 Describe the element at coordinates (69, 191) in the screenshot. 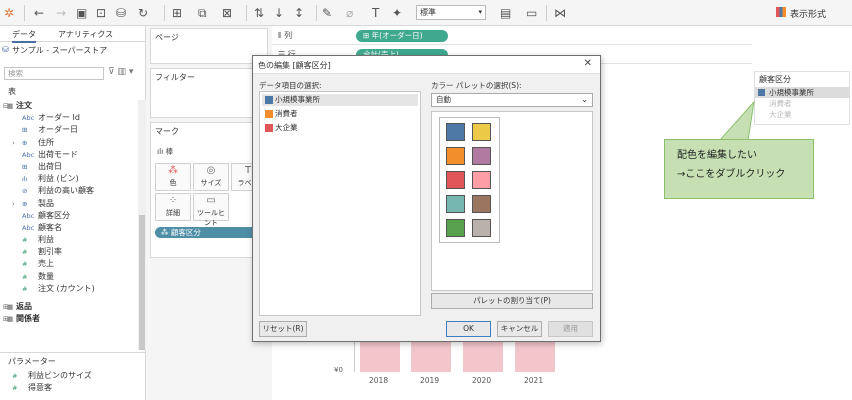

I see `field-item: ⊘ 利益の高い顧客` at that location.